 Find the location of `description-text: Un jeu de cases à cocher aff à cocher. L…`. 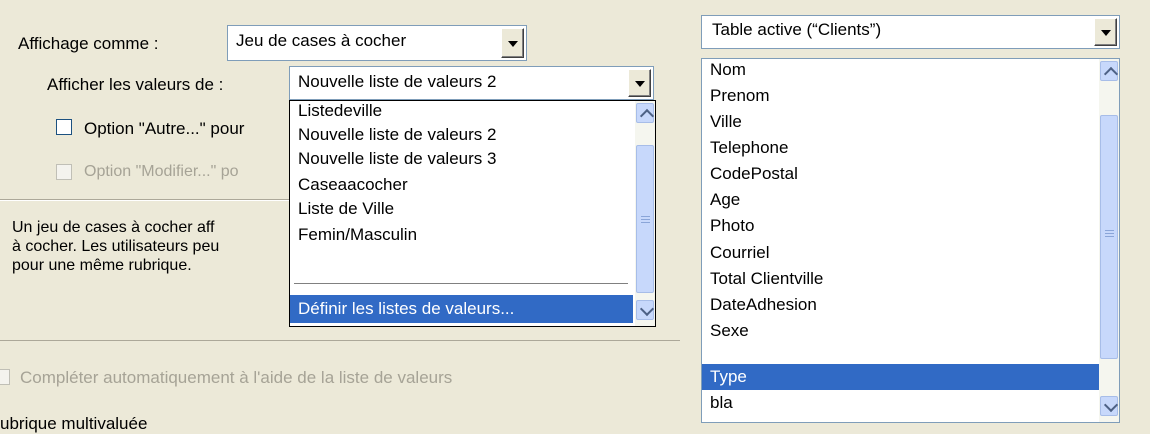

description-text: Un jeu de cases à cocher aff à cocher. L… is located at coordinates (115, 246).